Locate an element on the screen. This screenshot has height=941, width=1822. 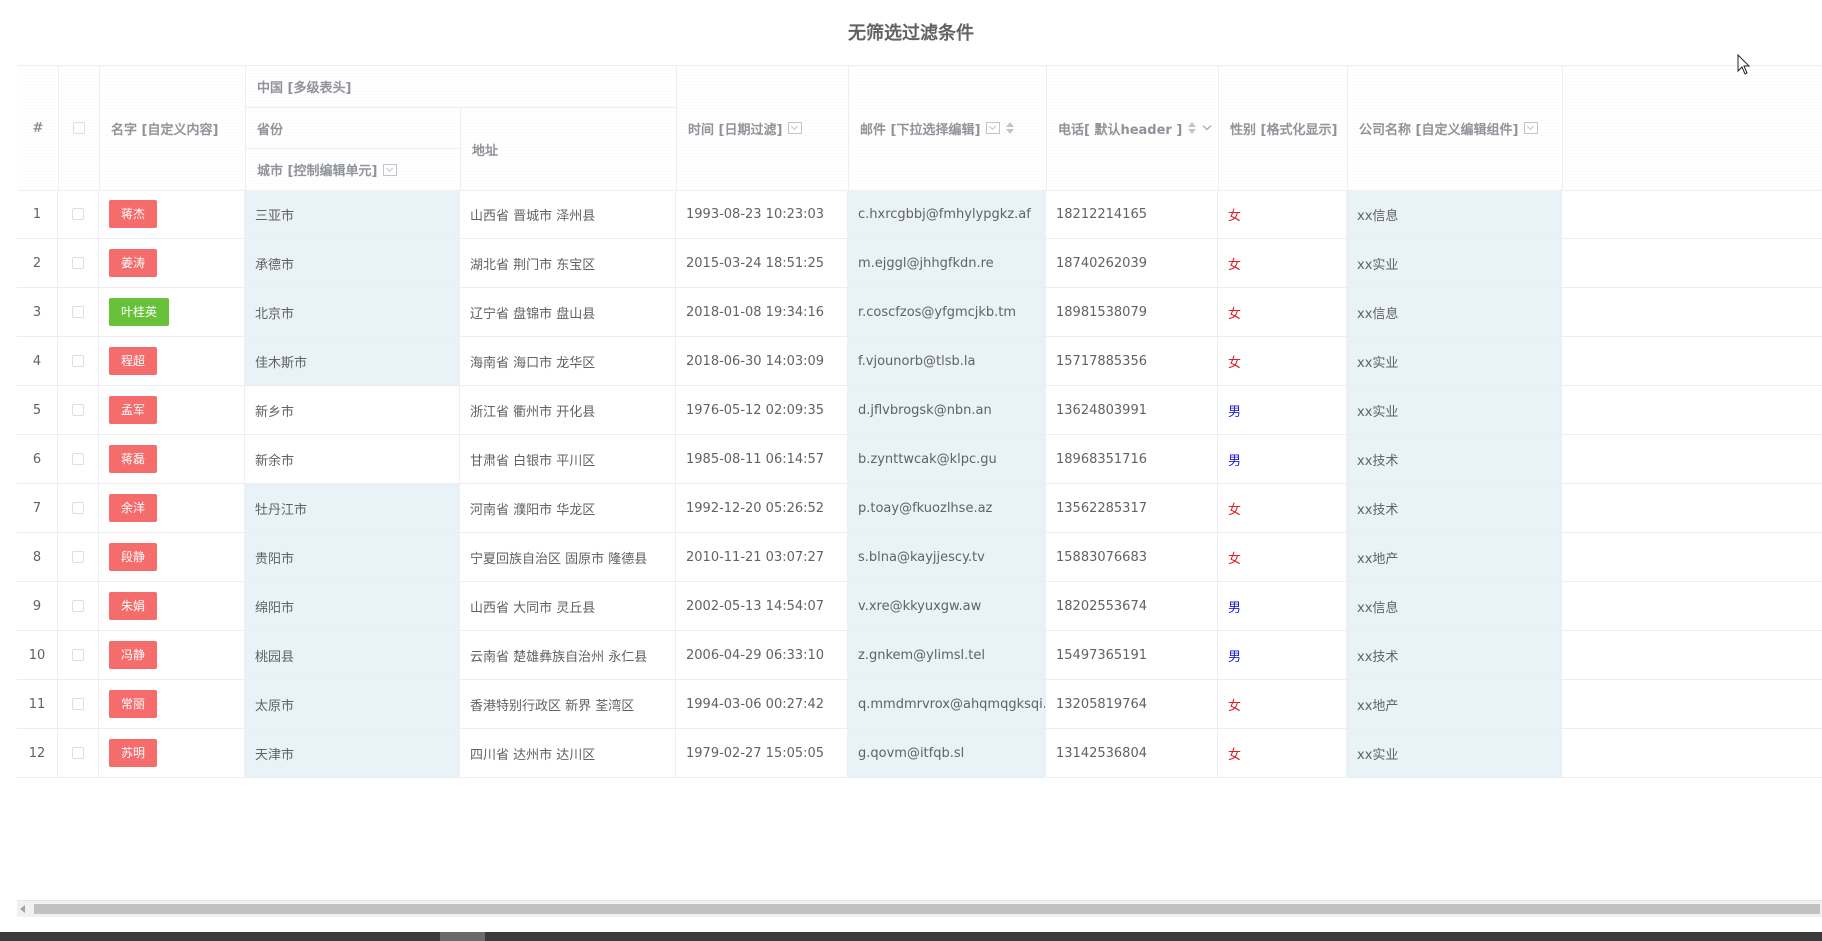
cell-city: 贵阳市 is located at coordinates (352, 557).